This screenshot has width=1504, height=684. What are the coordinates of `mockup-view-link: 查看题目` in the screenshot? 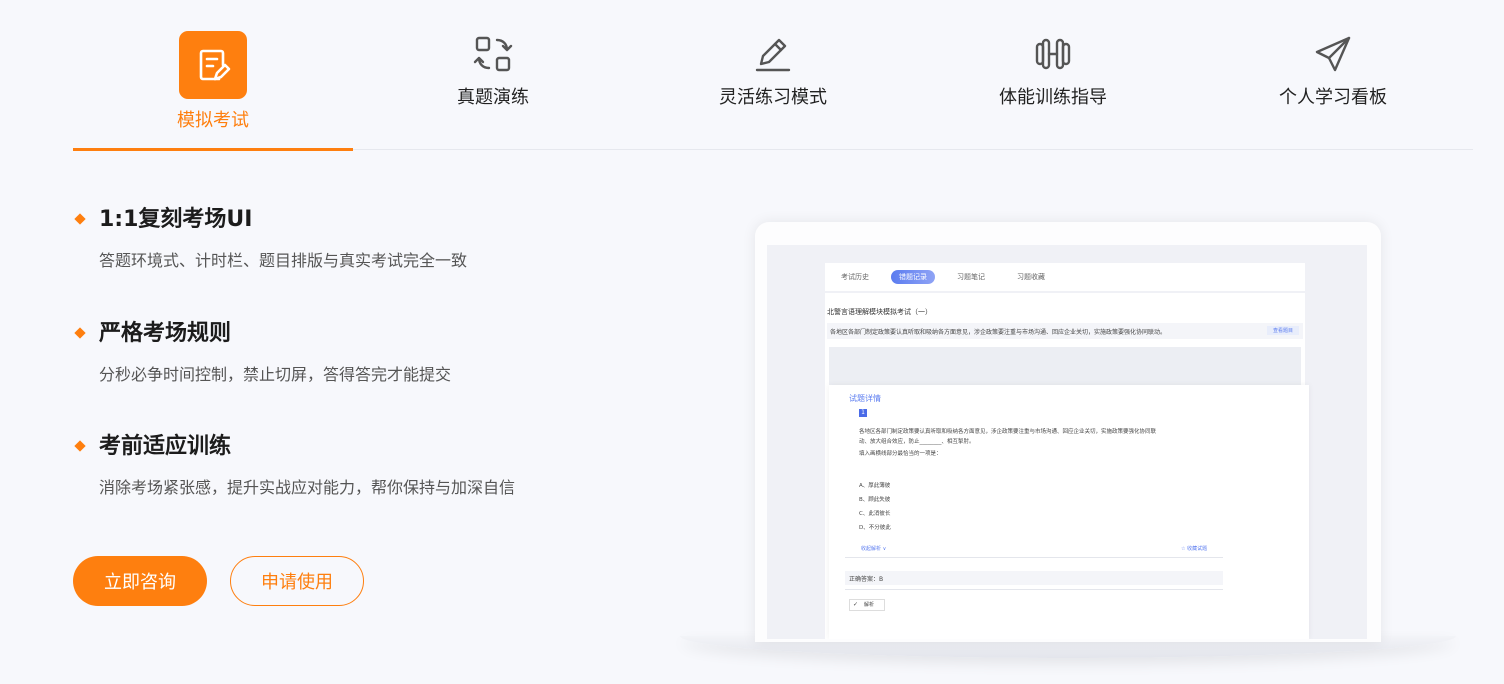 It's located at (1282, 330).